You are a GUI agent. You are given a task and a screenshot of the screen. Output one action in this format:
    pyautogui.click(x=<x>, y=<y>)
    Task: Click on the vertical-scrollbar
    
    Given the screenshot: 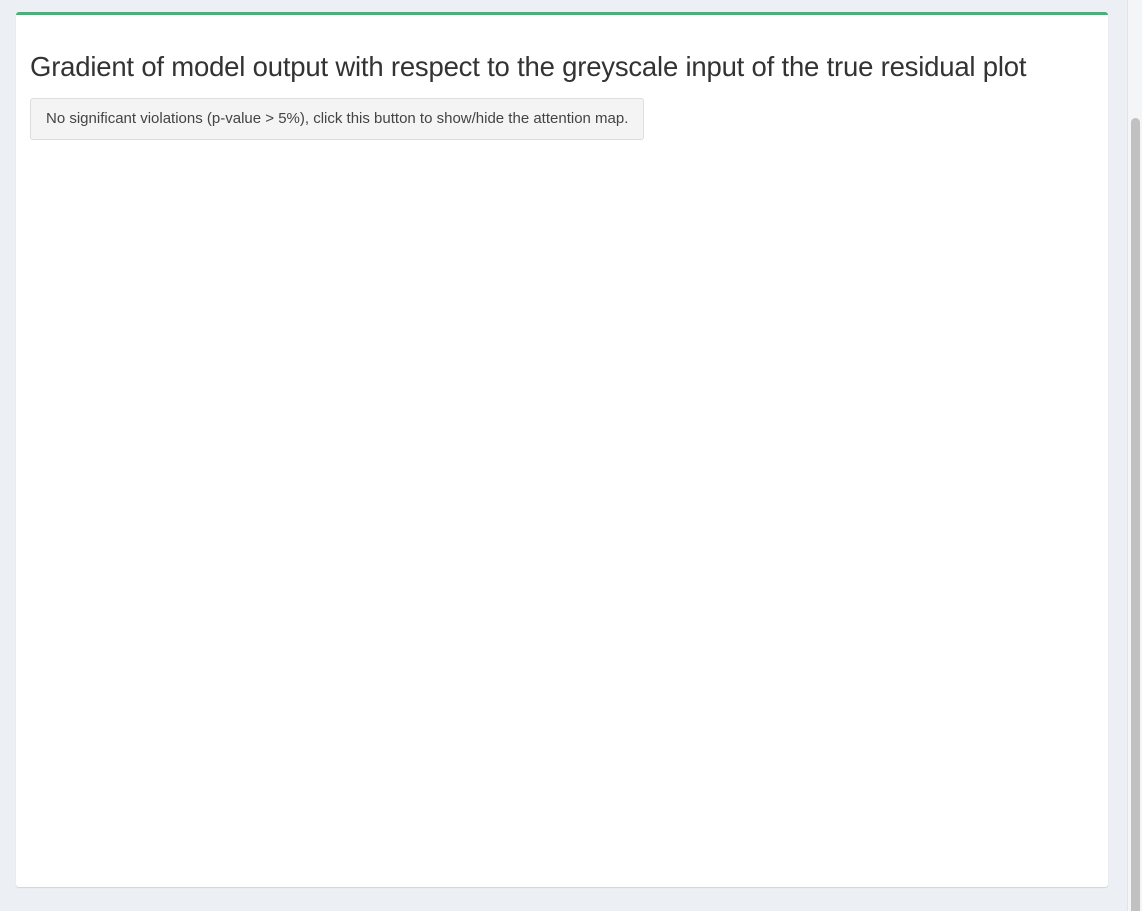 What is the action you would take?
    pyautogui.click(x=1134, y=455)
    